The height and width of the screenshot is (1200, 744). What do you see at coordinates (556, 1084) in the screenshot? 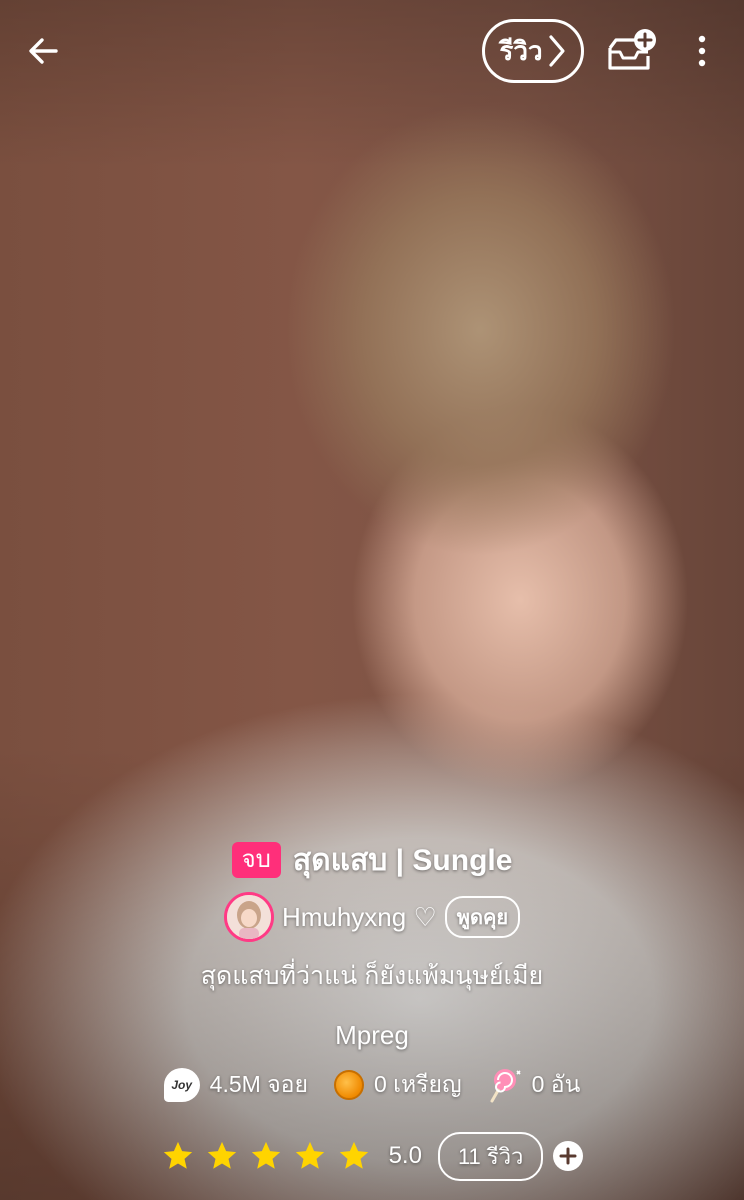
I see `candies-count: 0 อัน` at bounding box center [556, 1084].